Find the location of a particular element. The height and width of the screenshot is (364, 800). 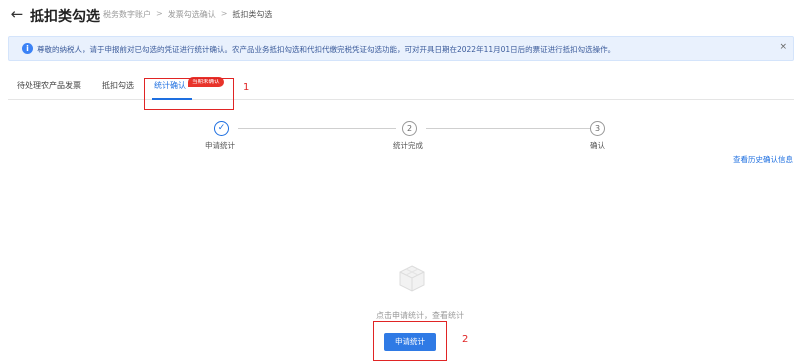

step-label: 统计完成 is located at coordinates (408, 145).